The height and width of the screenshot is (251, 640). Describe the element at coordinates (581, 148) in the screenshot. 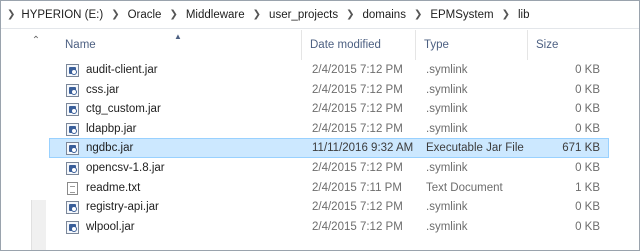

I see `file-size: 671 KB` at that location.